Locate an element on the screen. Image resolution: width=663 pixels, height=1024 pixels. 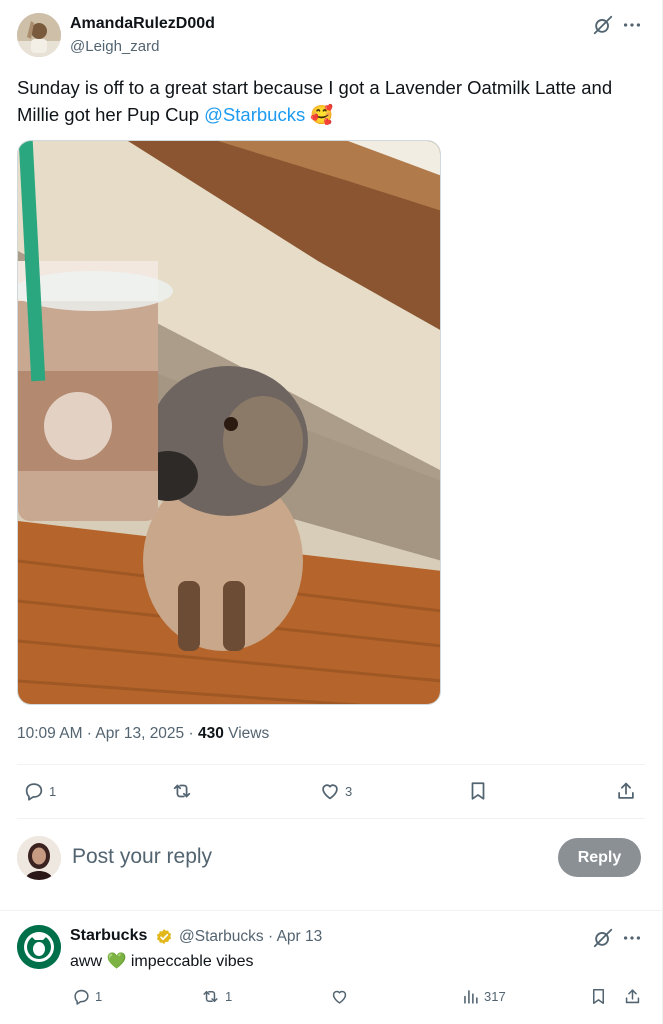
mention-link: @Starbucks is located at coordinates (254, 114).